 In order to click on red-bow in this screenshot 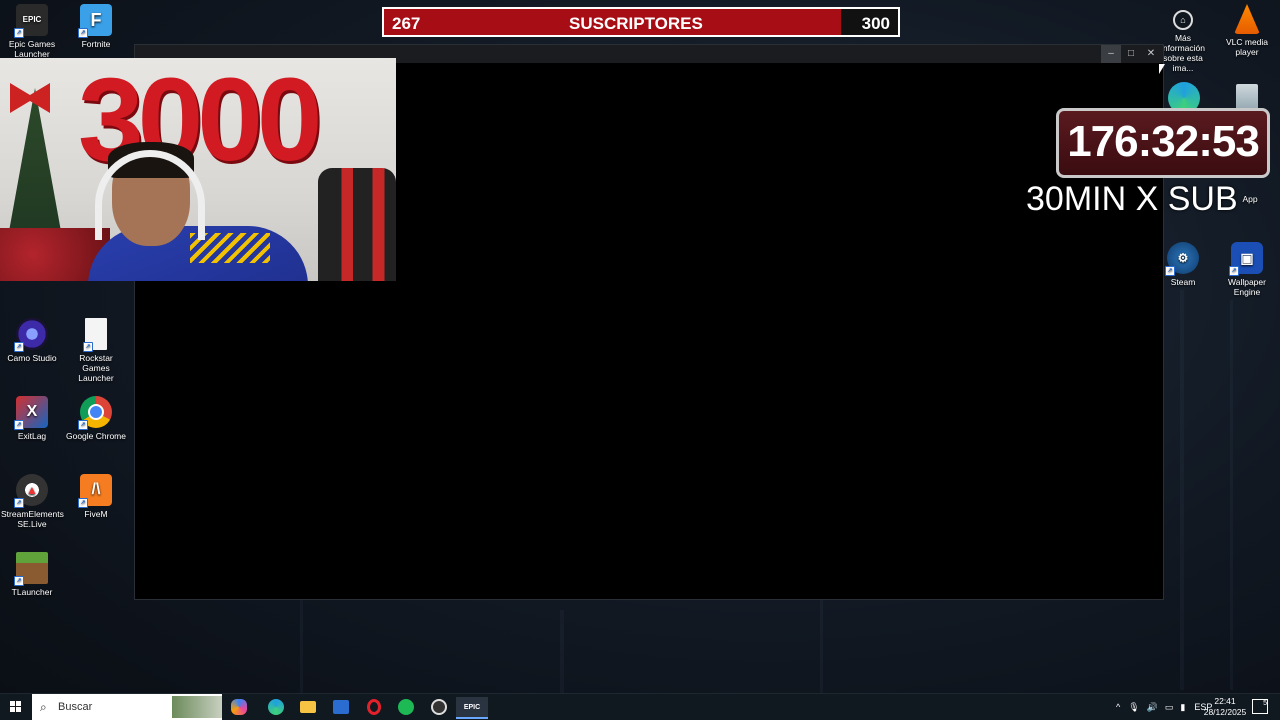, I will do `click(30, 98)`.